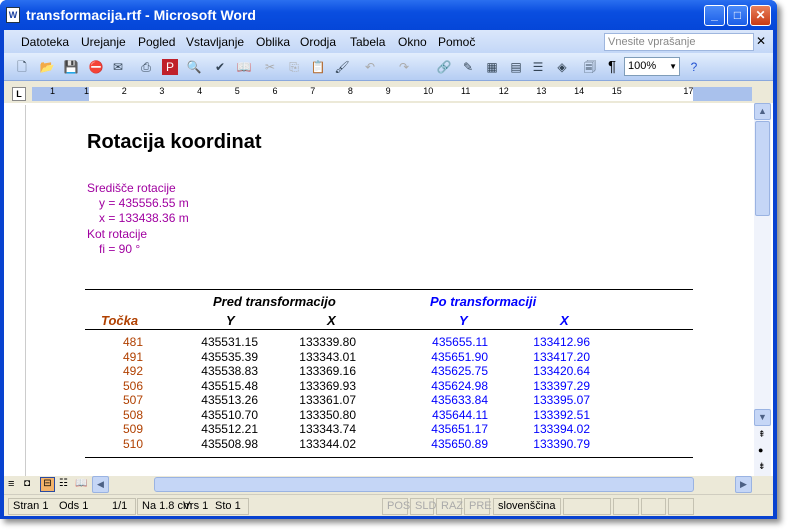 This screenshot has height=530, width=789. I want to click on copy-icon: ⎘, so click(294, 67).